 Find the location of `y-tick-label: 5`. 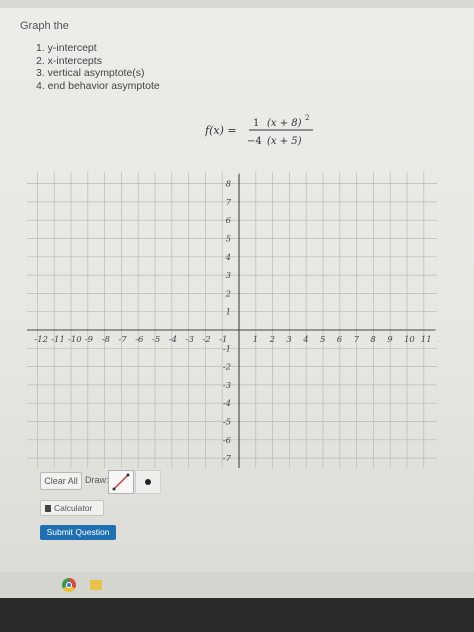

y-tick-label: 5 is located at coordinates (228, 240).